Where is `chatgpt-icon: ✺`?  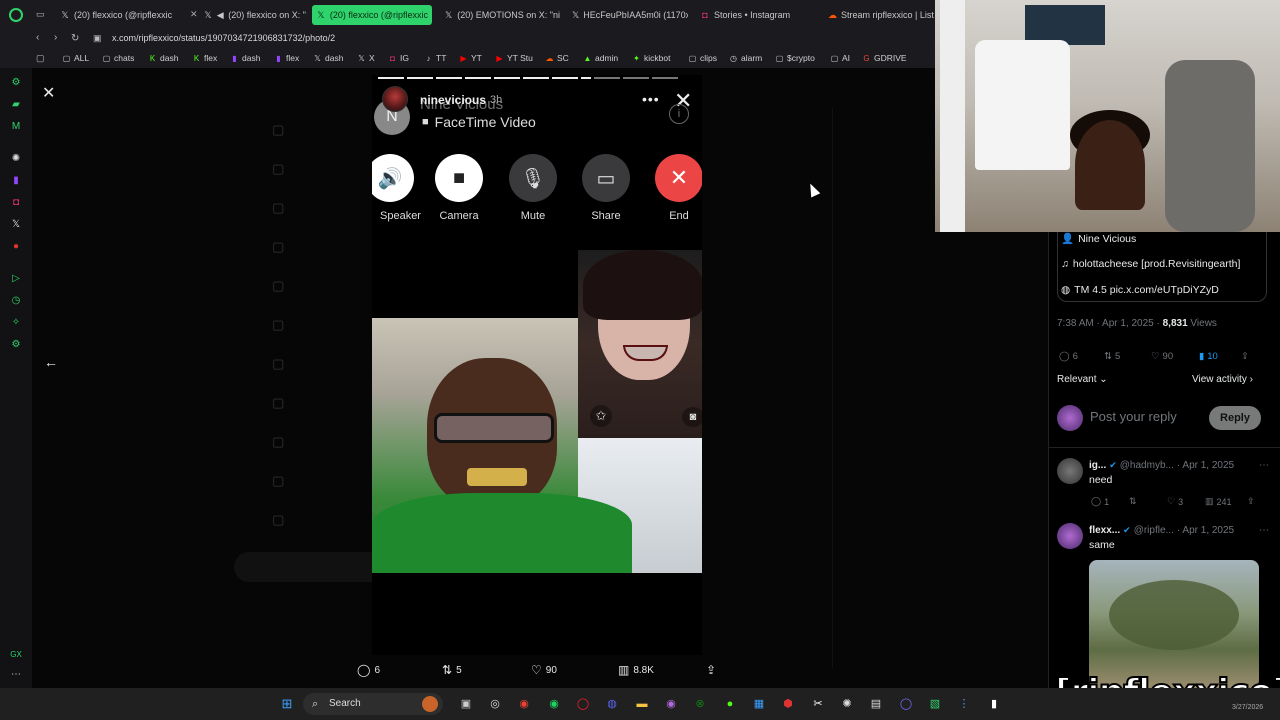 chatgpt-icon: ✺ is located at coordinates (16, 159).